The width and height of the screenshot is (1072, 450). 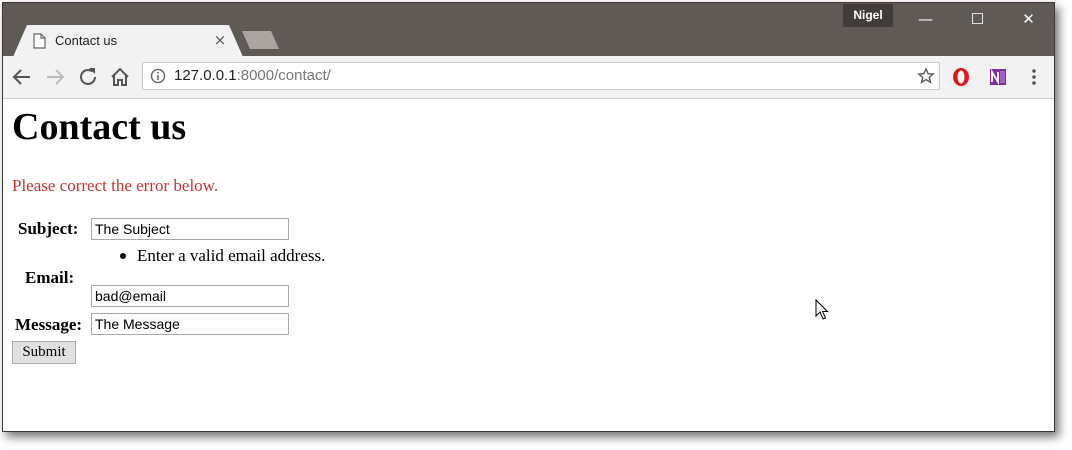 What do you see at coordinates (977, 19) in the screenshot?
I see `maximize-button: ☐` at bounding box center [977, 19].